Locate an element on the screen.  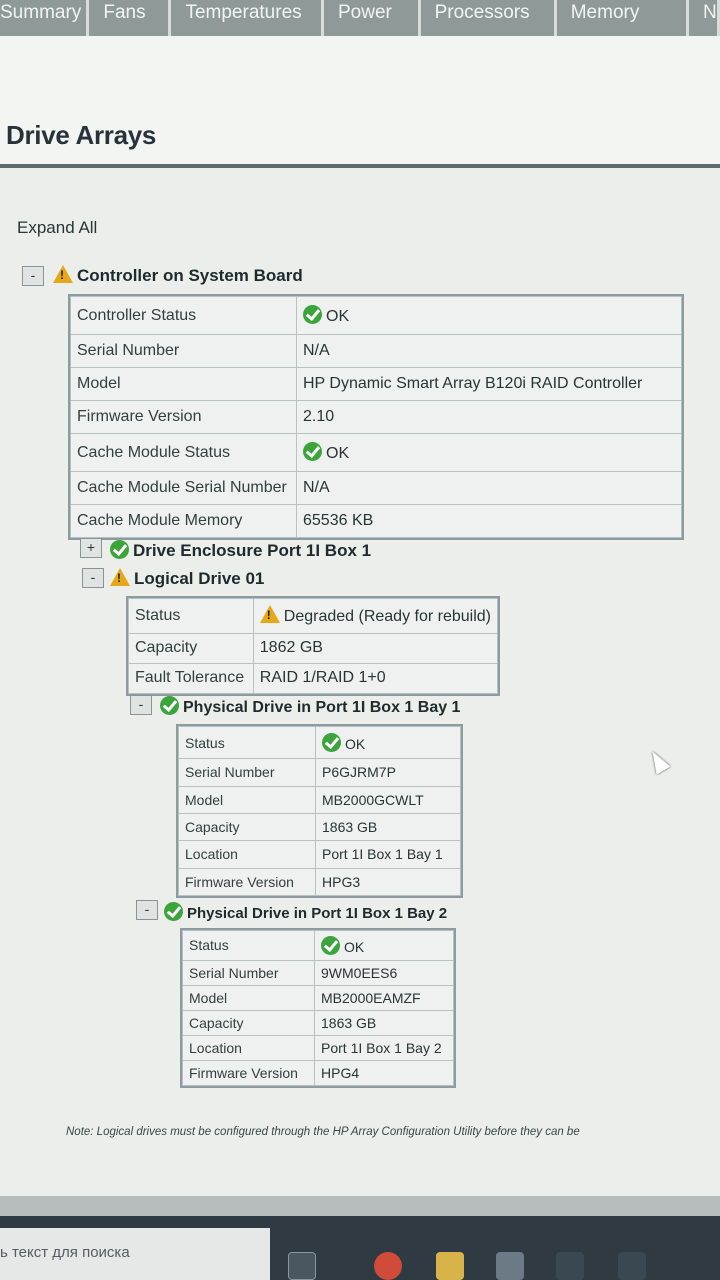
pd2-capacity-value: 1863 GB is located at coordinates (384, 1022).